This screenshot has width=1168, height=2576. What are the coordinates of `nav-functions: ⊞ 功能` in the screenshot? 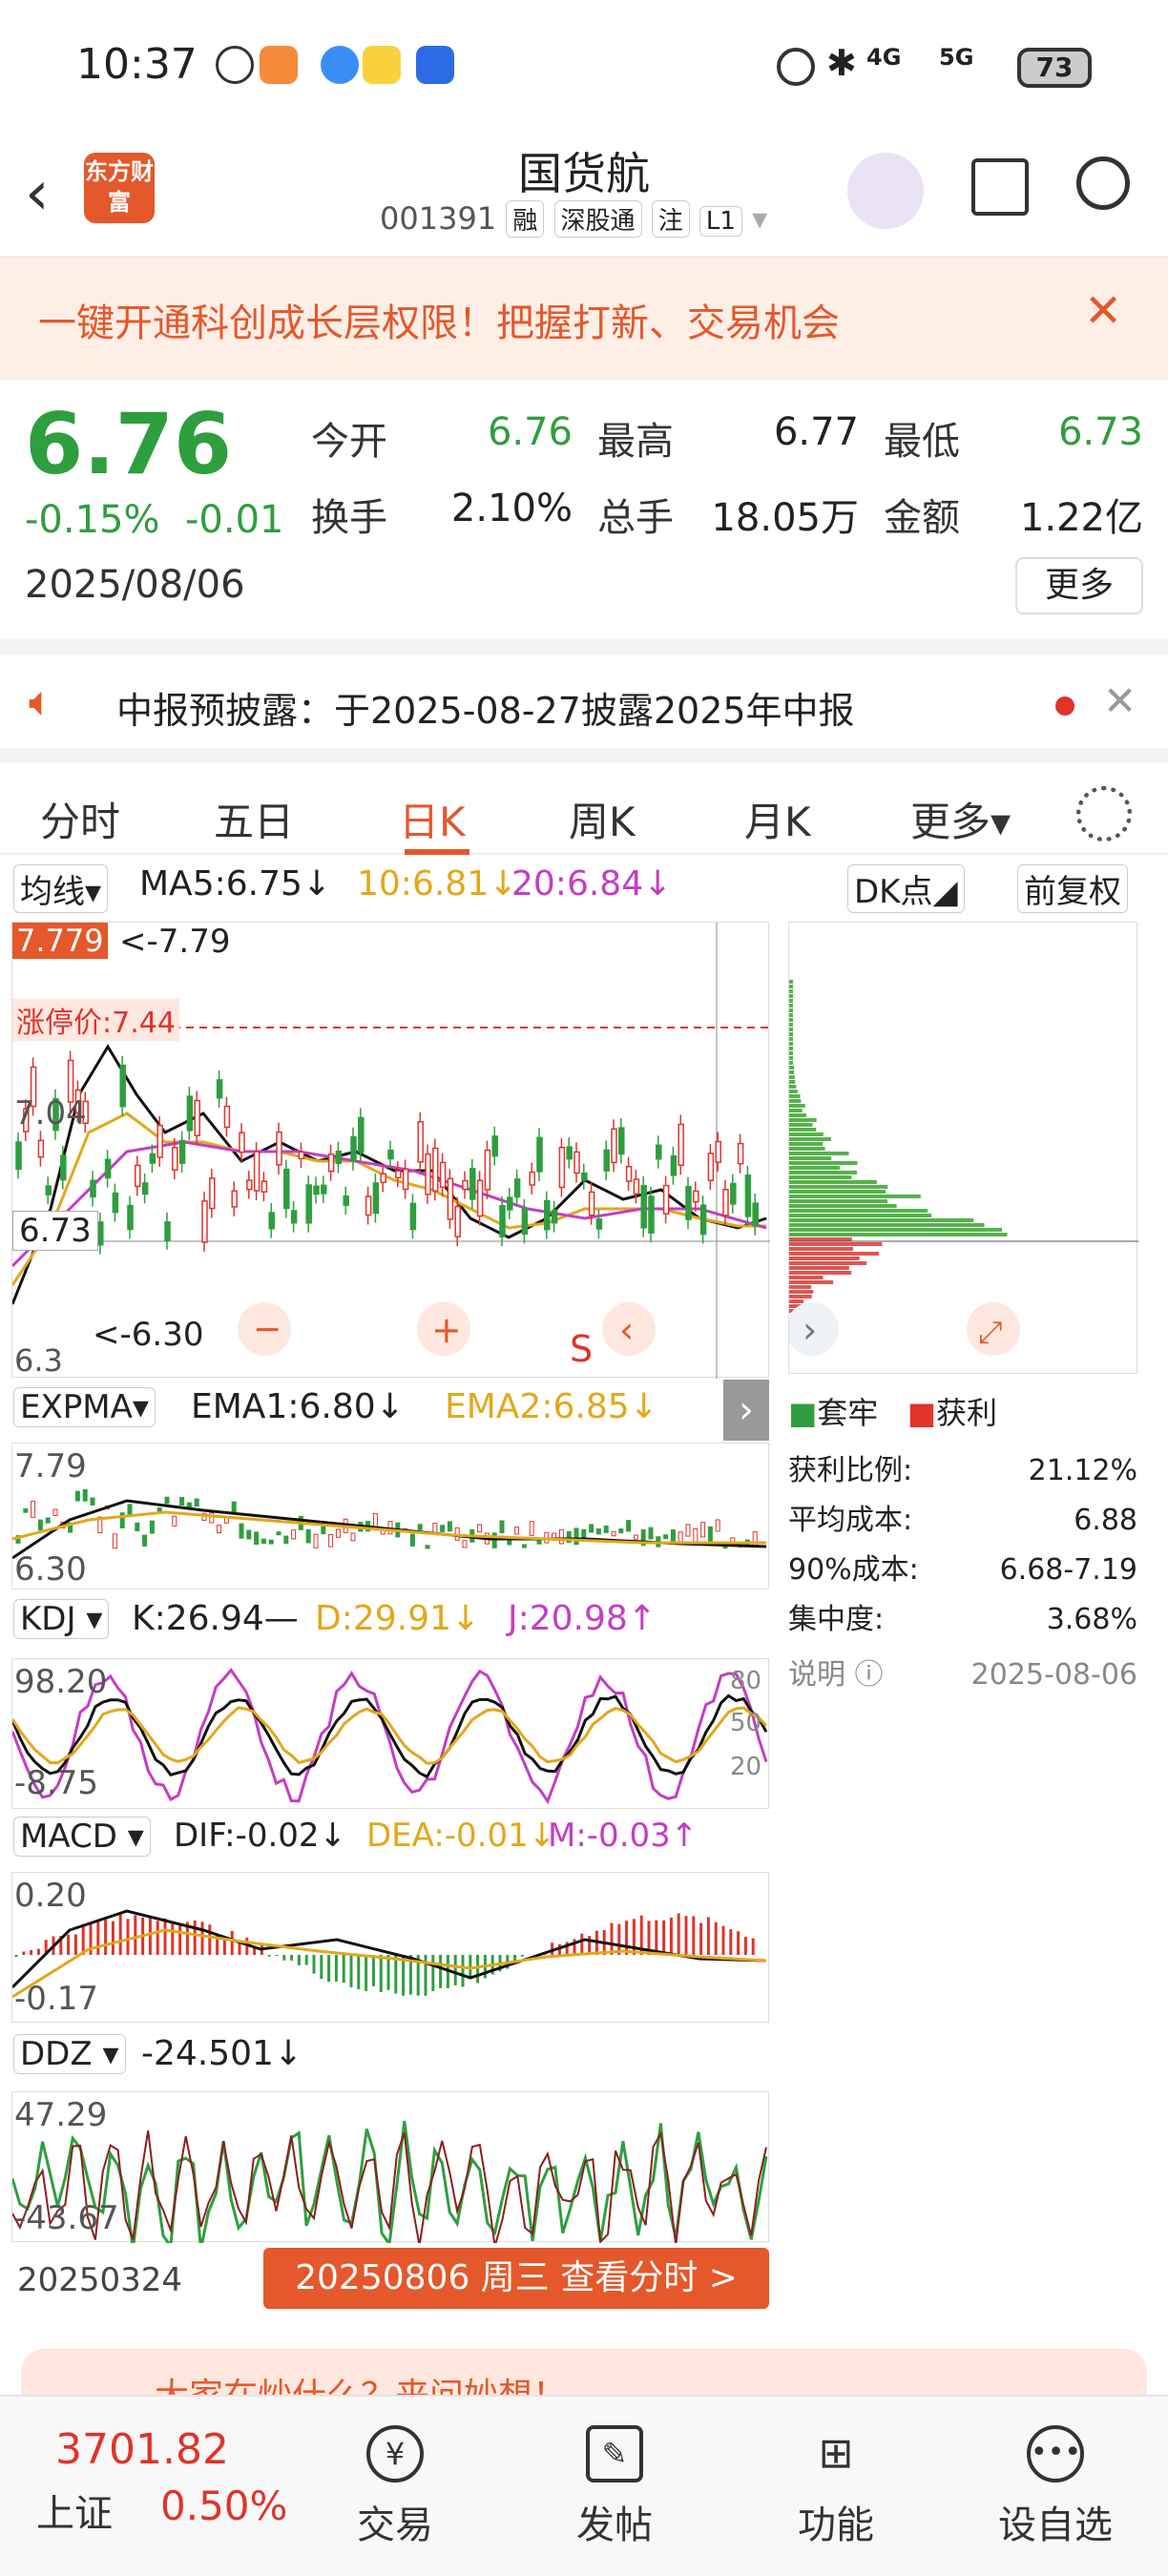 It's located at (836, 2487).